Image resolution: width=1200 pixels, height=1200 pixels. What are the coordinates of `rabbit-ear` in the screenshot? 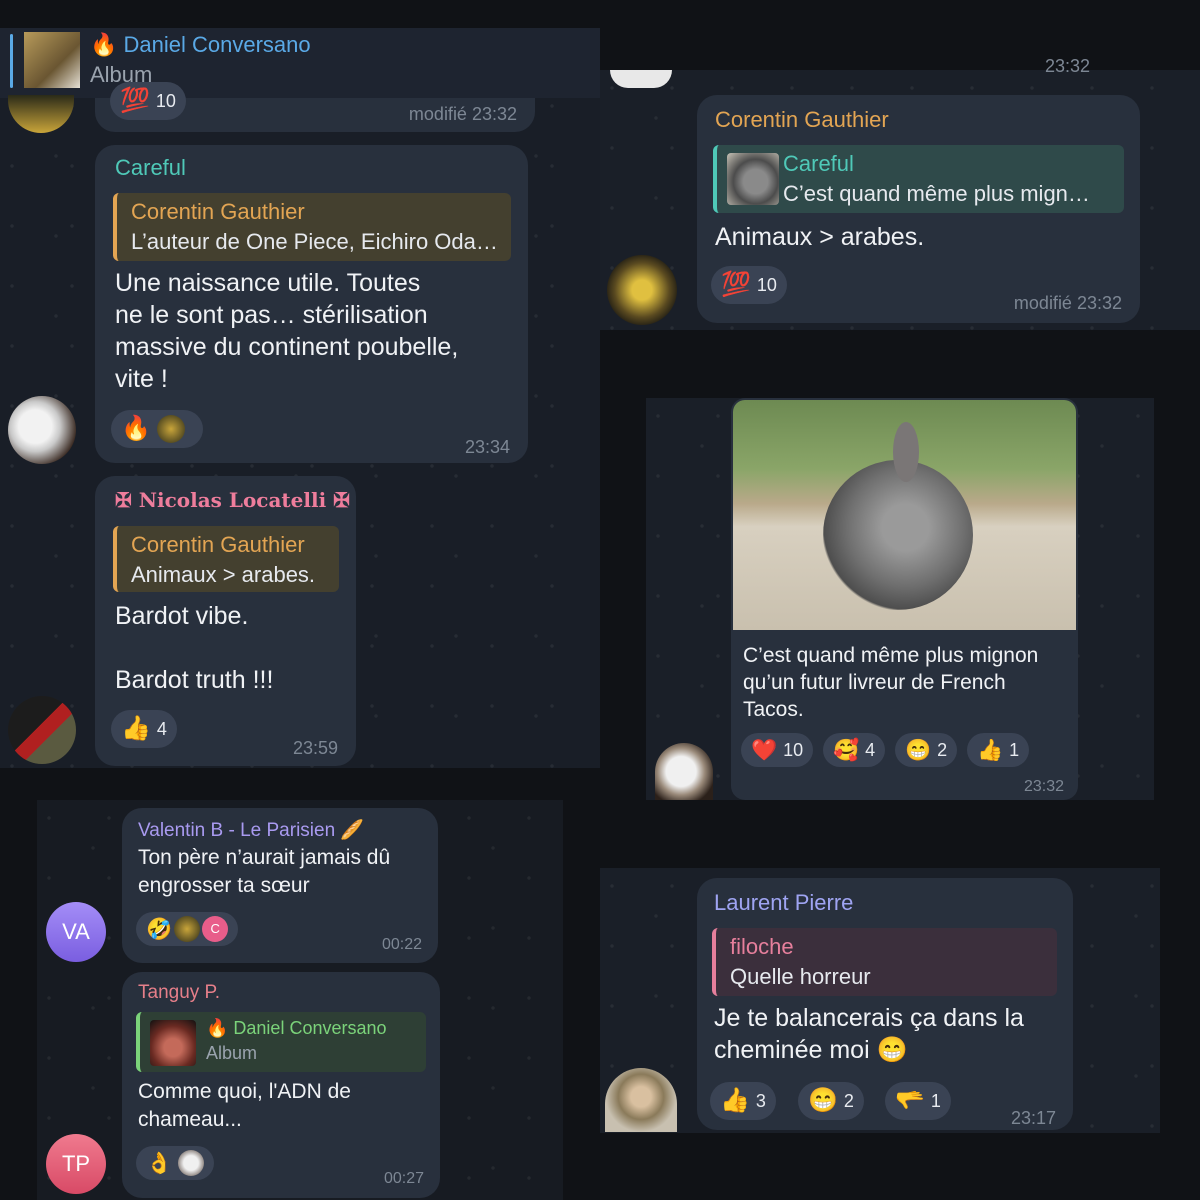 It's located at (906, 452).